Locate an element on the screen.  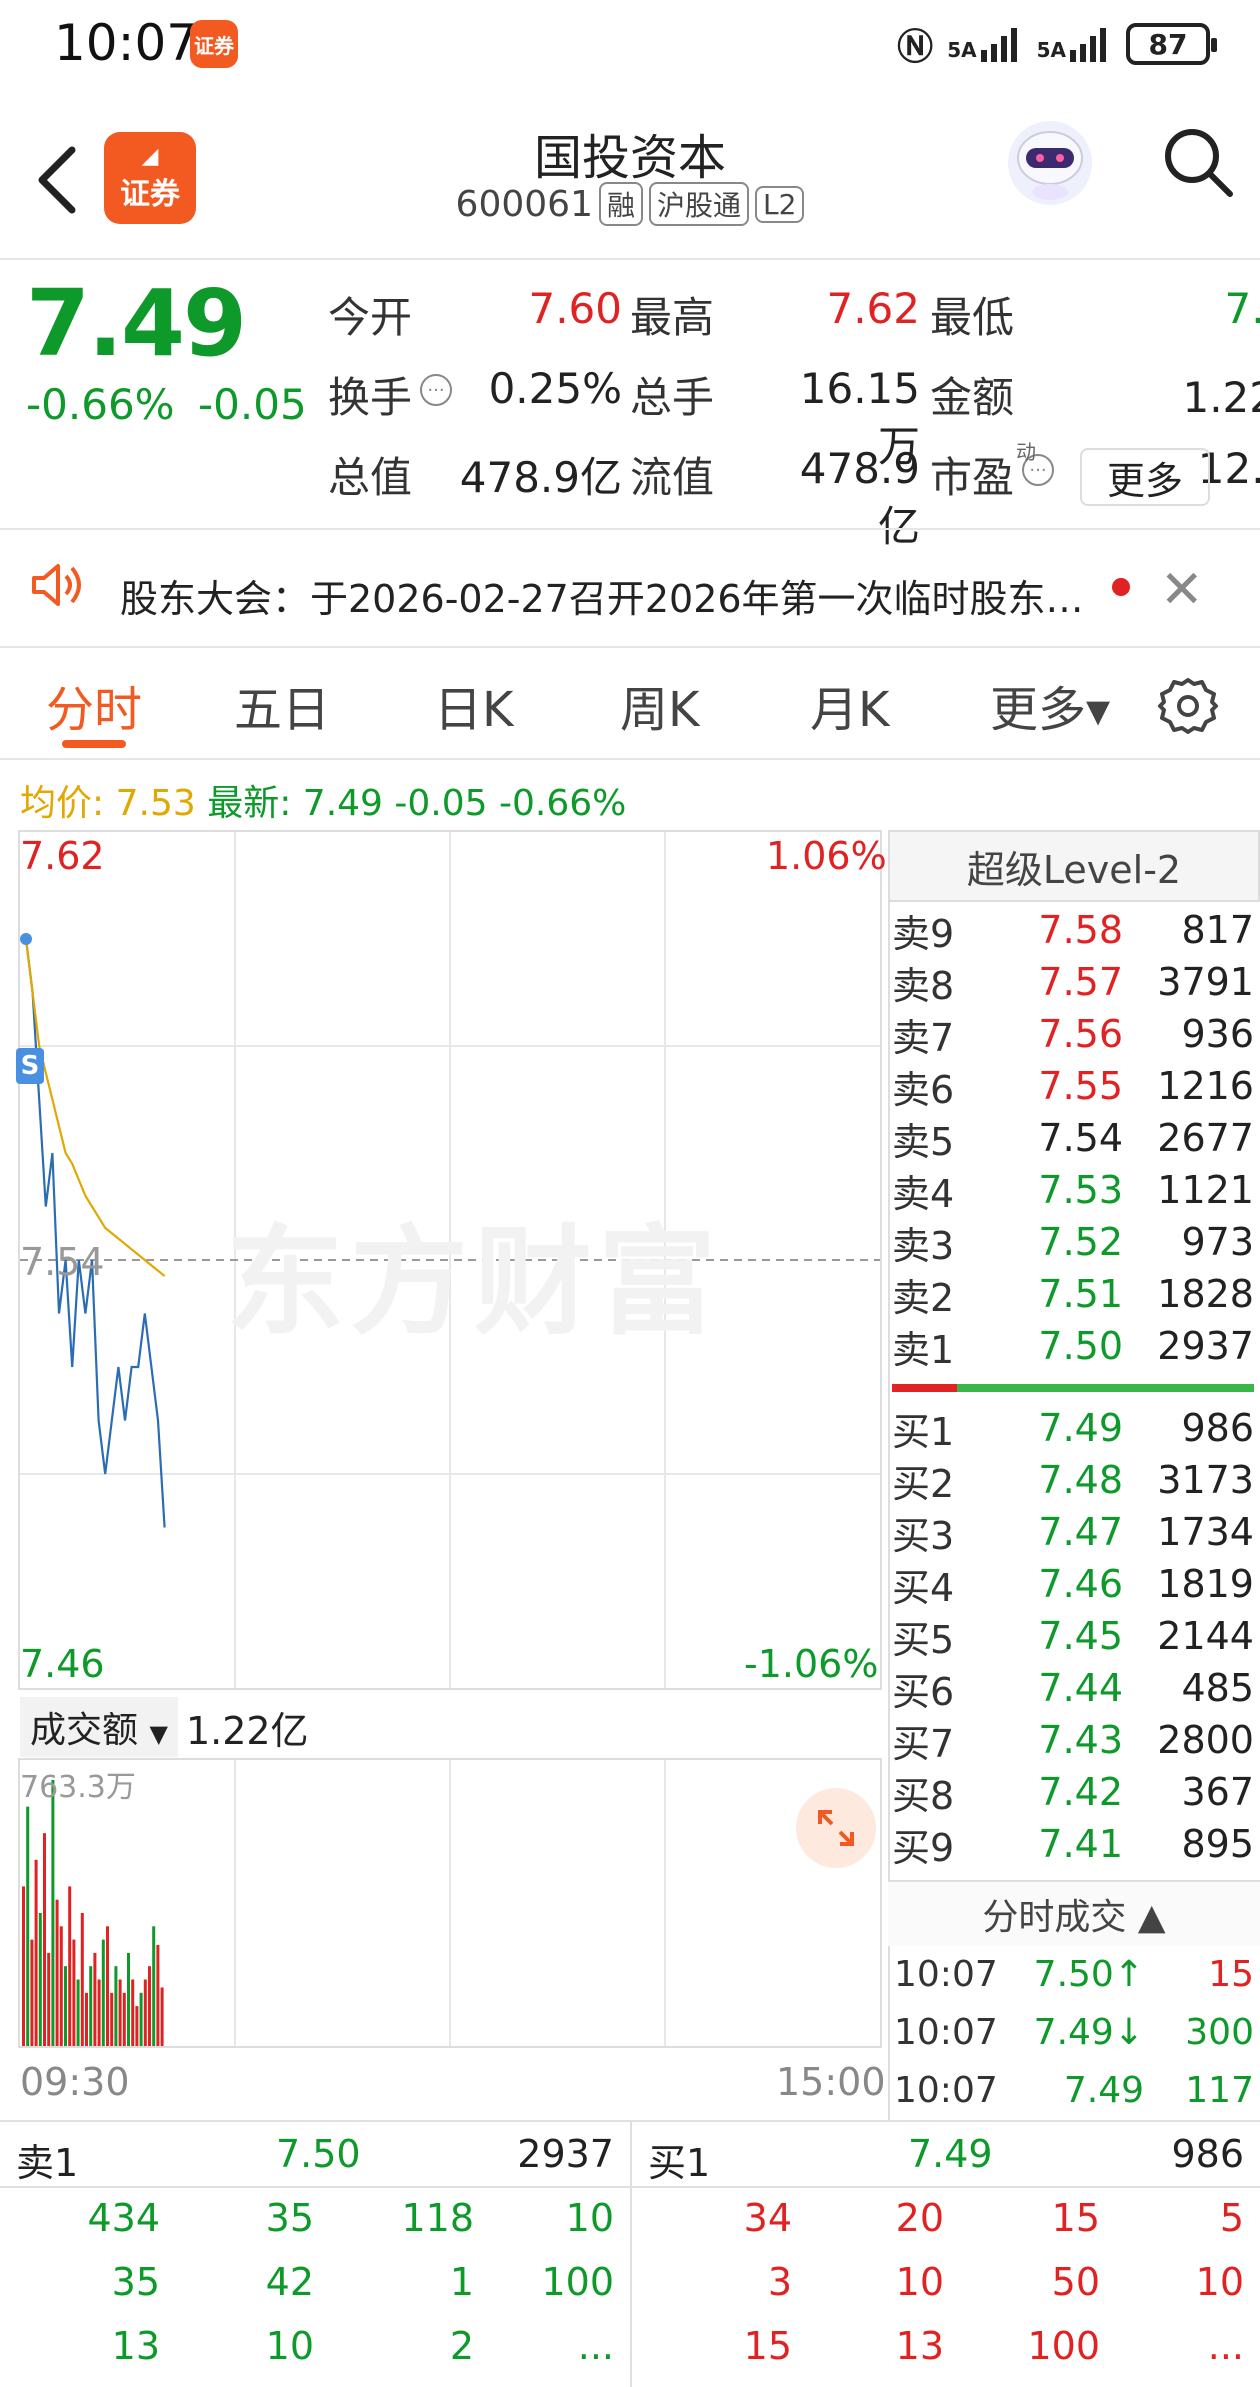
signal-icon-2: 5A is located at coordinates (1074, 44).